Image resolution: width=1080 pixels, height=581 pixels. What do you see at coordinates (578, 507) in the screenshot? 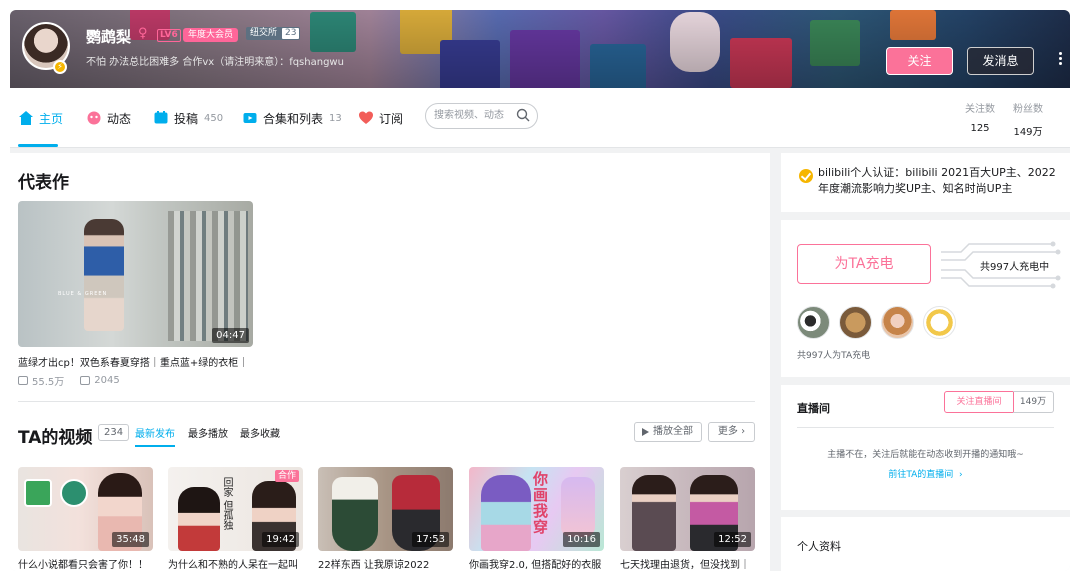
I see `thumbnail-sketch` at bounding box center [578, 507].